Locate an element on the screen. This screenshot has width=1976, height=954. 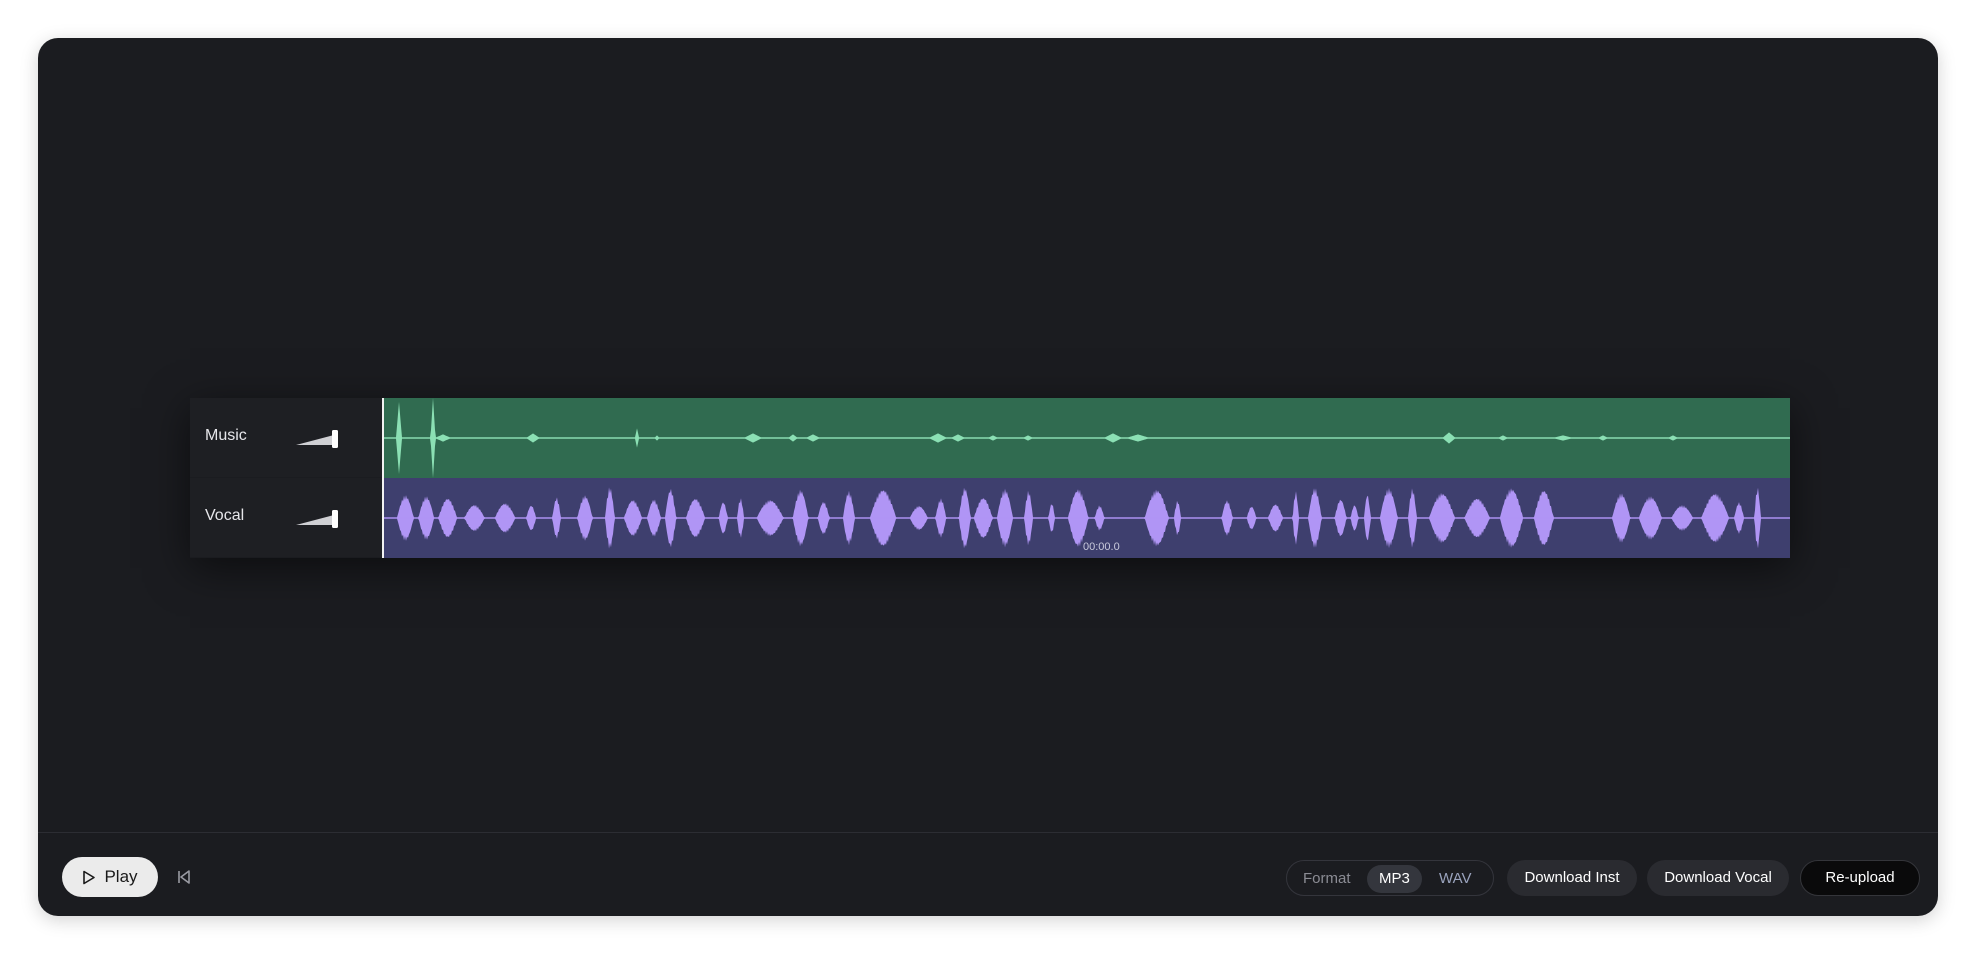
play-label: Play is located at coordinates (121, 876).